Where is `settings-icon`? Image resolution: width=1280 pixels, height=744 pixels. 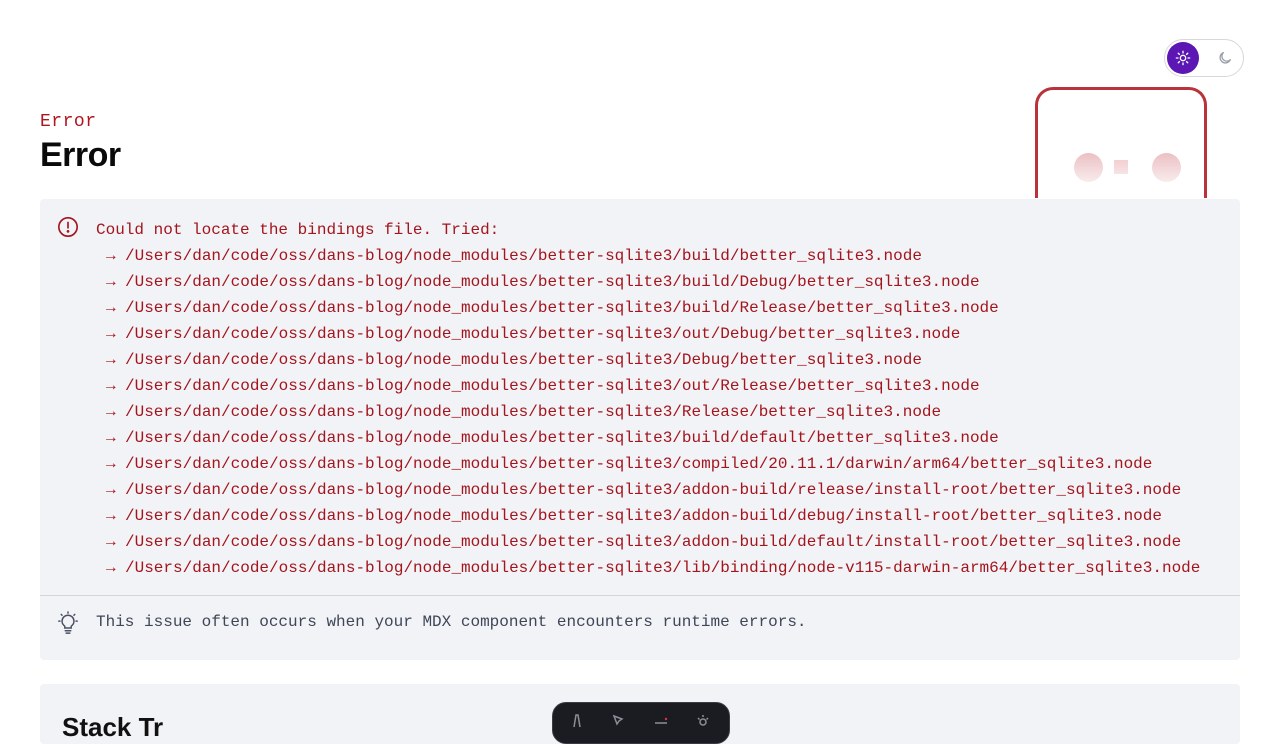 settings-icon is located at coordinates (703, 721).